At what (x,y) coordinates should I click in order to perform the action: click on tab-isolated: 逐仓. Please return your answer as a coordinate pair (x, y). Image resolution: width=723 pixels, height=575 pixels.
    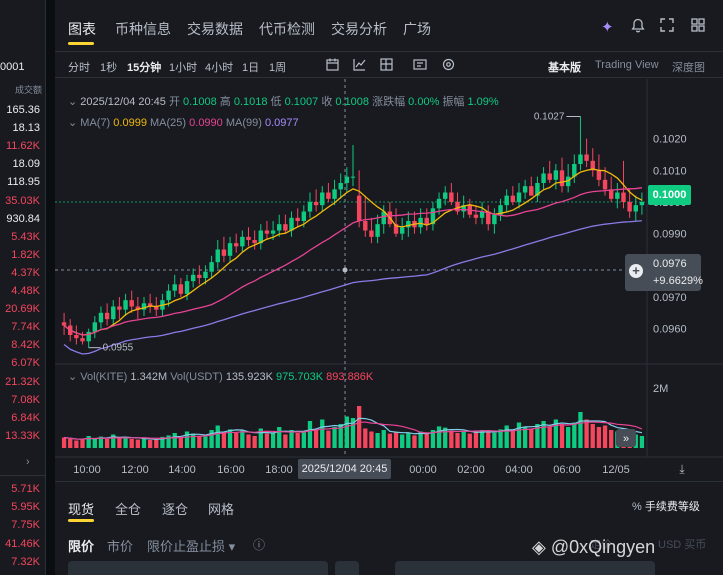
    Looking at the image, I should click on (175, 508).